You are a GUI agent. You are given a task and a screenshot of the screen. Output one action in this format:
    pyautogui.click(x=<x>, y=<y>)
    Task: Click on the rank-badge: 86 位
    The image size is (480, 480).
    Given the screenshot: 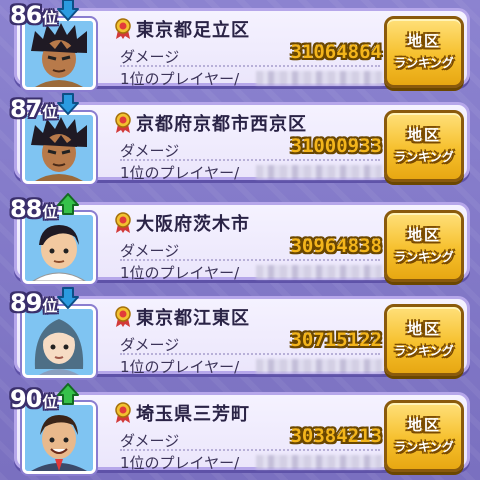 What is the action you would take?
    pyautogui.click(x=33, y=14)
    